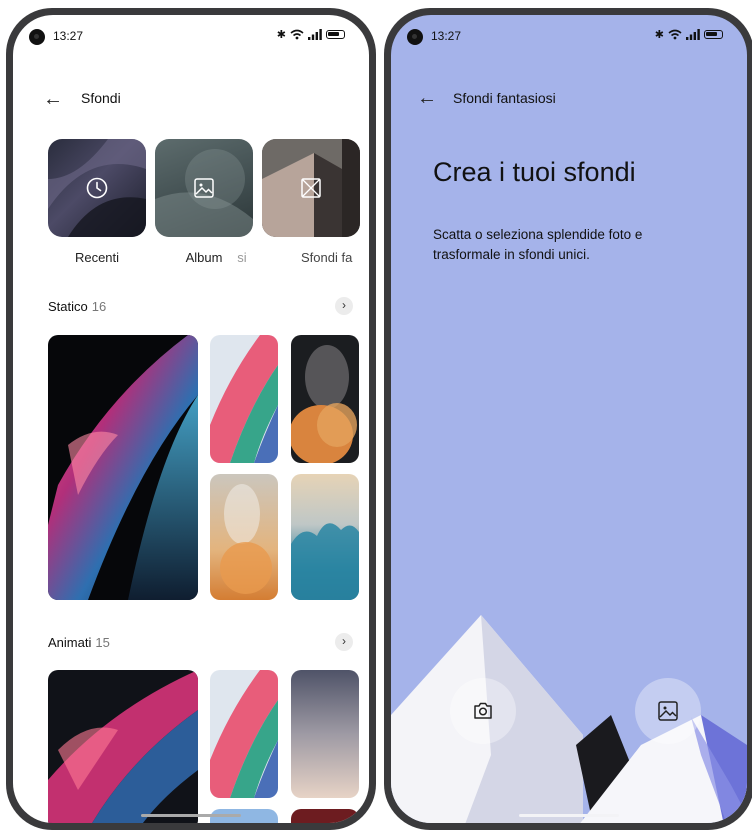  Describe the element at coordinates (97, 257) in the screenshot. I see `category-recent-label: Recenti` at that location.